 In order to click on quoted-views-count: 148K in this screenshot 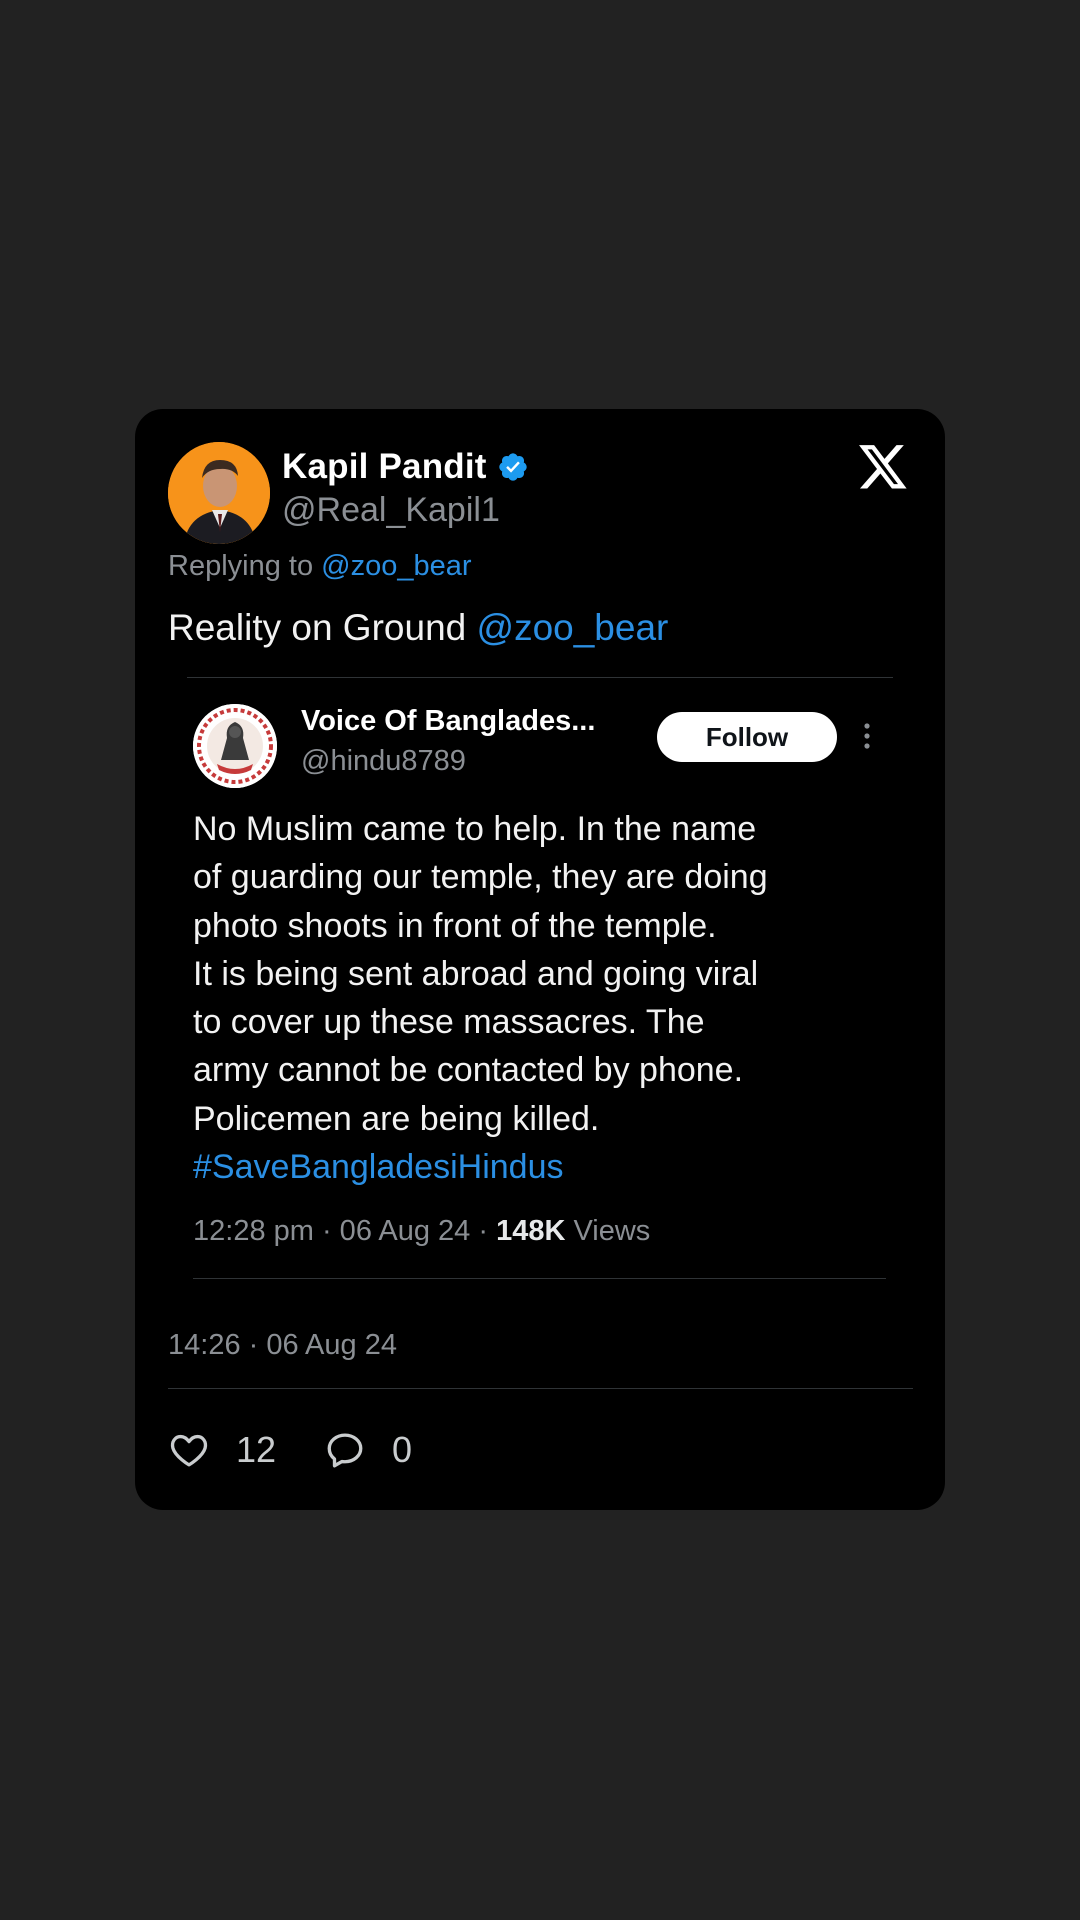, I will do `click(531, 1231)`.